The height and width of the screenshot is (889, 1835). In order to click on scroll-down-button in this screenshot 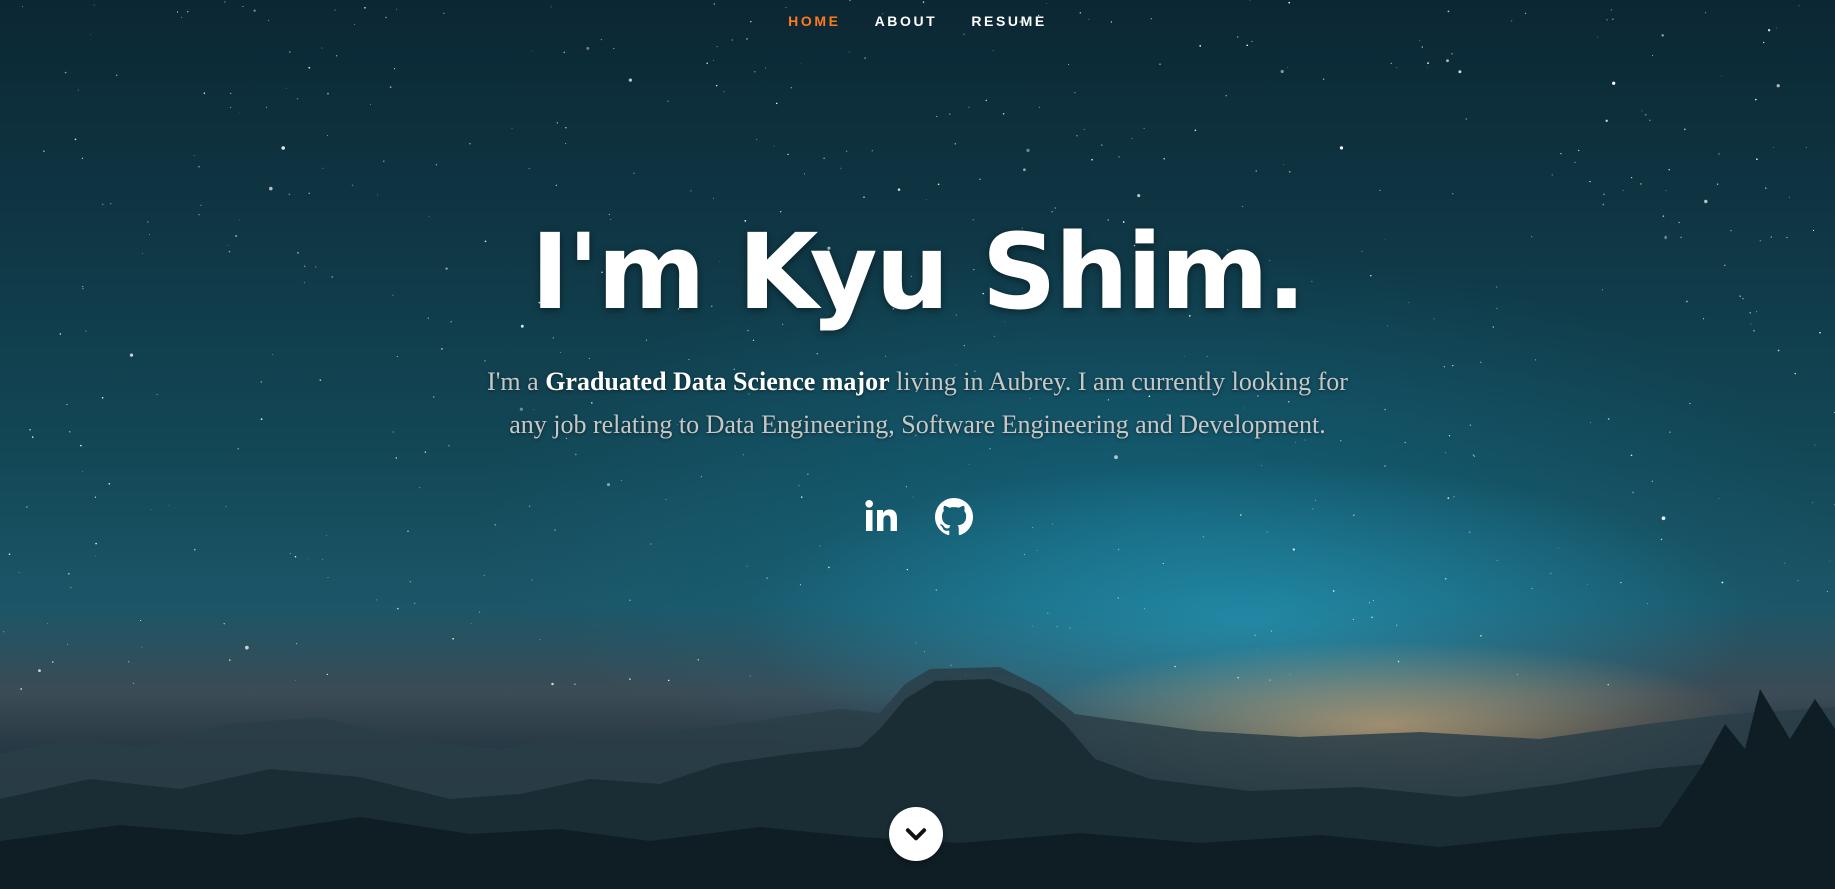, I will do `click(916, 834)`.